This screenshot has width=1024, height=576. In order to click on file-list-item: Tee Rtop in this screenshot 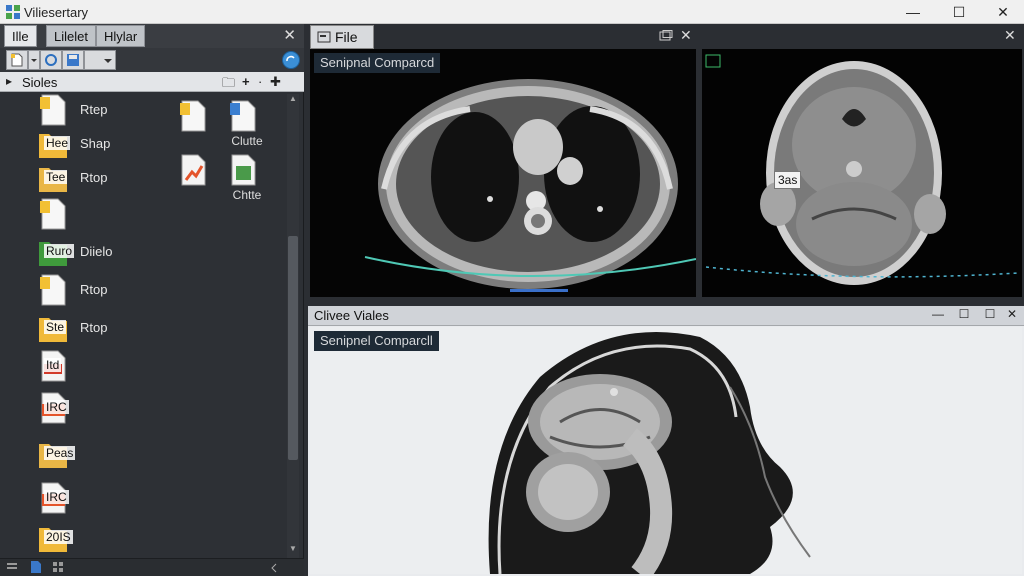, I will do `click(93, 178)`.